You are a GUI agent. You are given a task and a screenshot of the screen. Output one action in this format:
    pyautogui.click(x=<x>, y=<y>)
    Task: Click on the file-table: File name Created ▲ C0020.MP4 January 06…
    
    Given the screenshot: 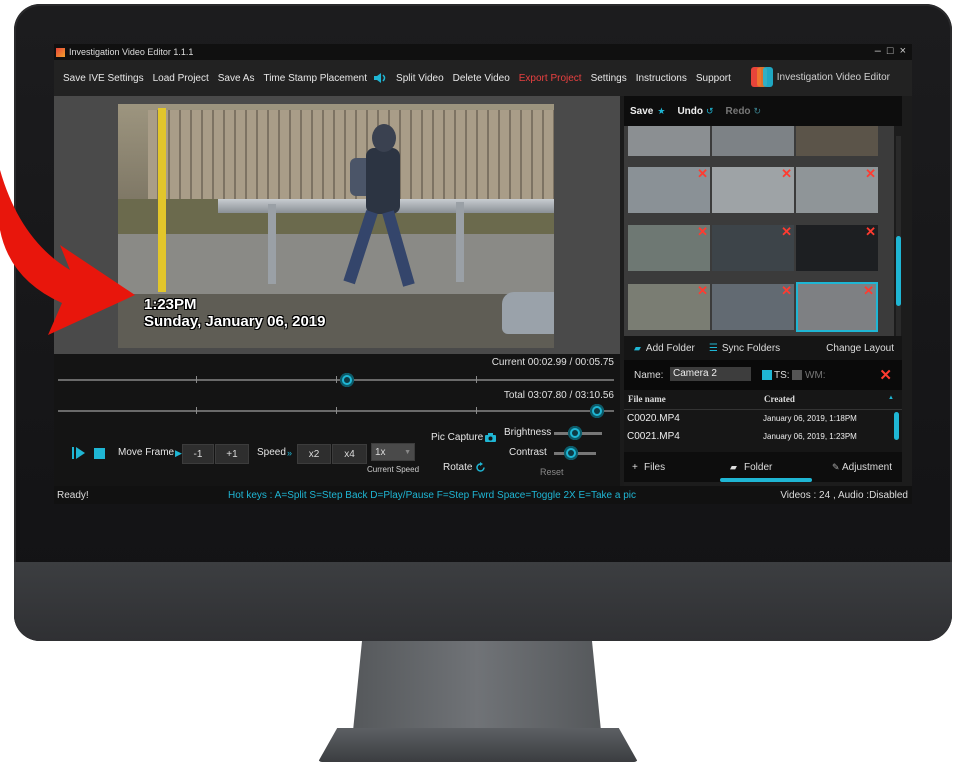 What is the action you would take?
    pyautogui.click(x=763, y=421)
    